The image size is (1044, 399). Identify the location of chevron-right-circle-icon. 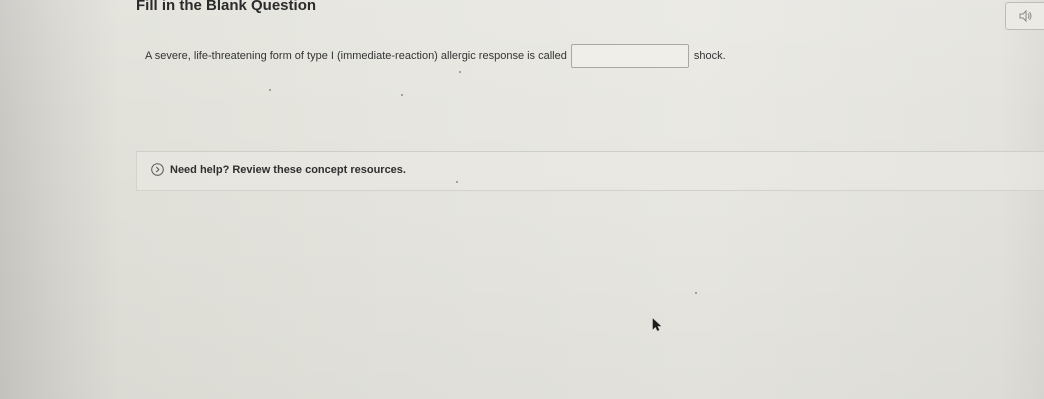
(157, 169).